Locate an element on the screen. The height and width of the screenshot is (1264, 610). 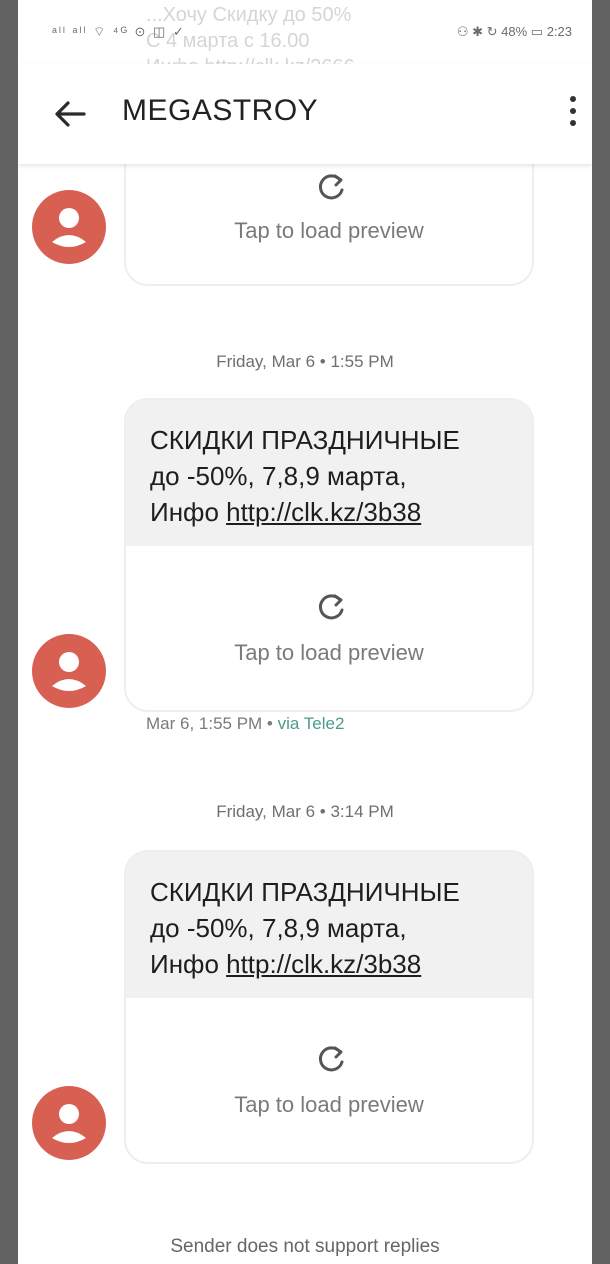
status-left-icons: ᵃˡˡ ᵃˡˡ ⌔ ⁴ᴳ ⊙ ◫ ✓ is located at coordinates (119, 31).